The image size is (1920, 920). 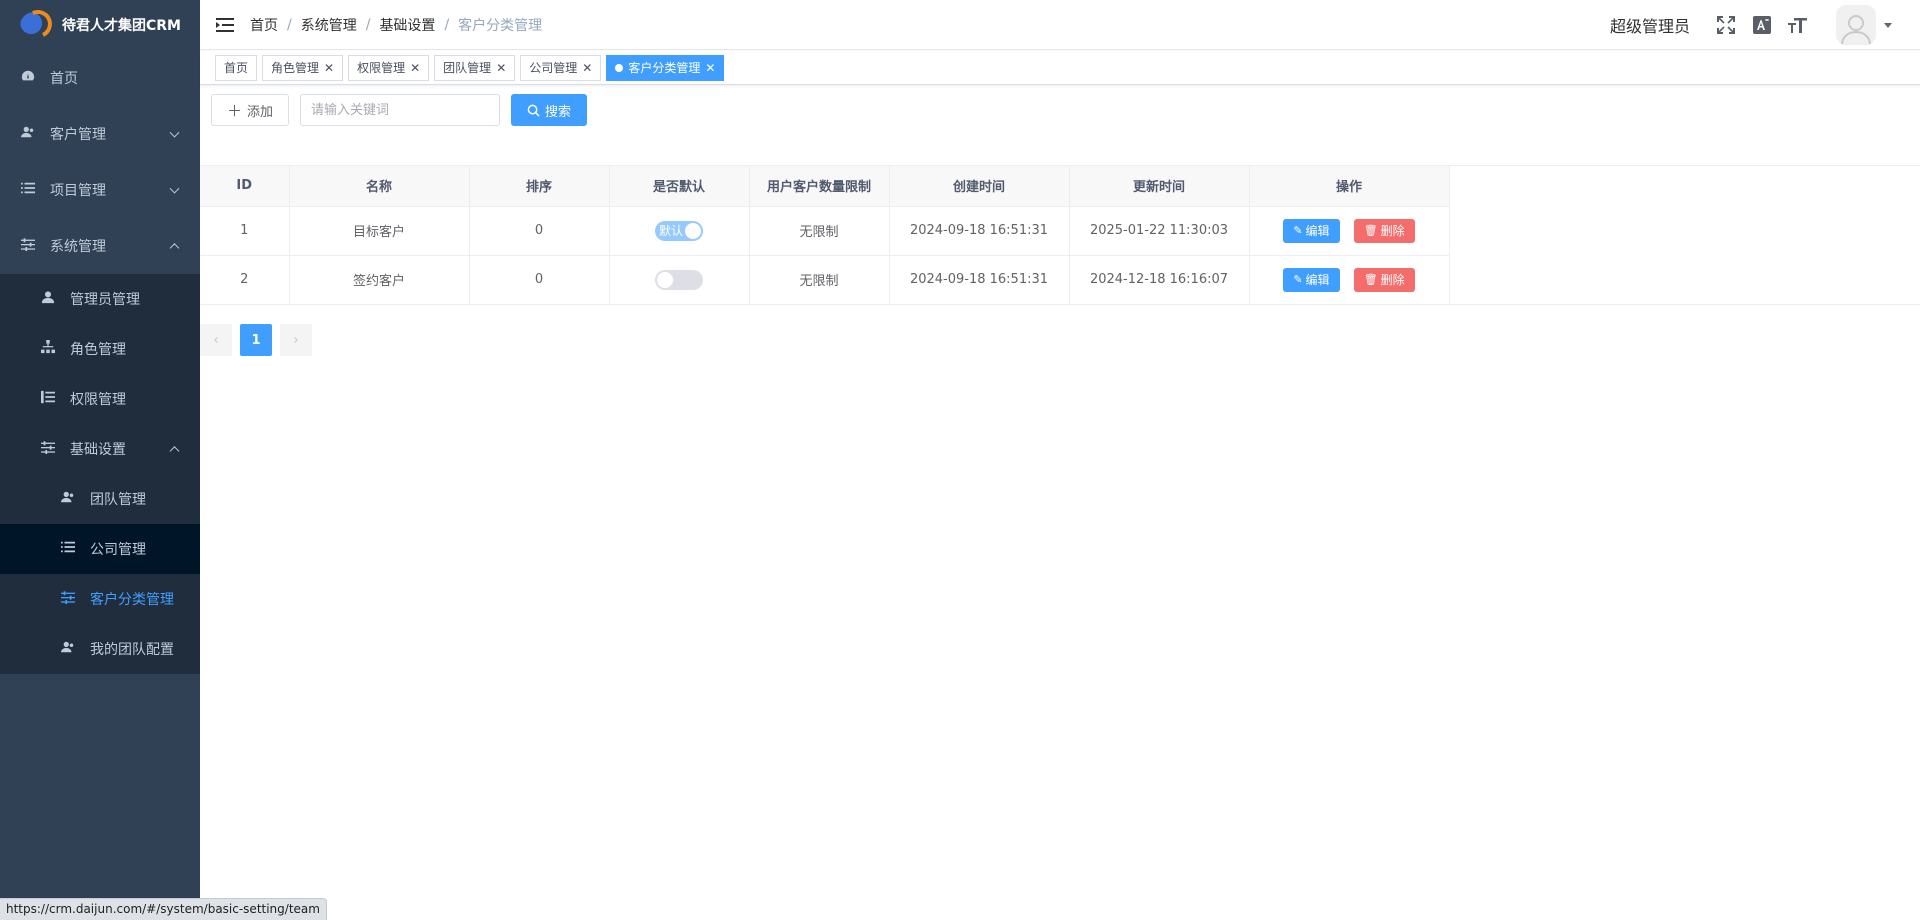 I want to click on column-header: 名称, so click(x=379, y=186).